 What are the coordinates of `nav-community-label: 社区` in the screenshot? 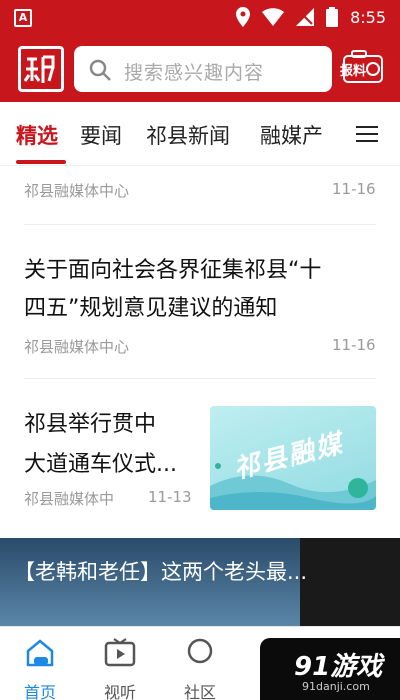 It's located at (199, 691).